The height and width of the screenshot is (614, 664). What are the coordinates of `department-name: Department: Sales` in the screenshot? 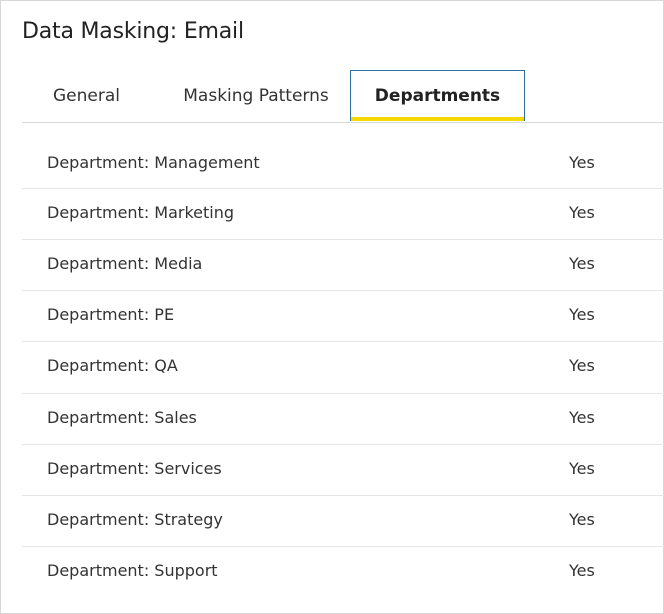 It's located at (122, 417).